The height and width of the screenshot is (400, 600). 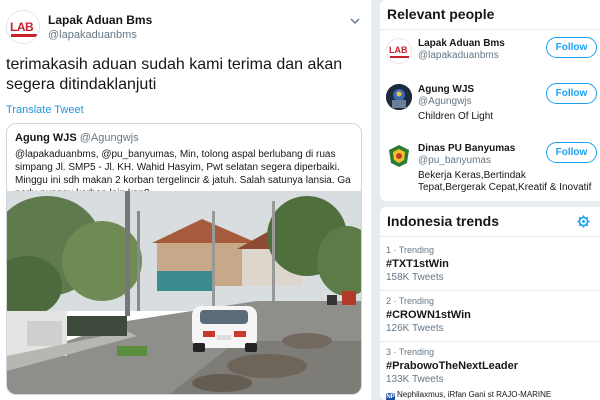 I want to click on trend-count: 158K Tweets, so click(x=415, y=277).